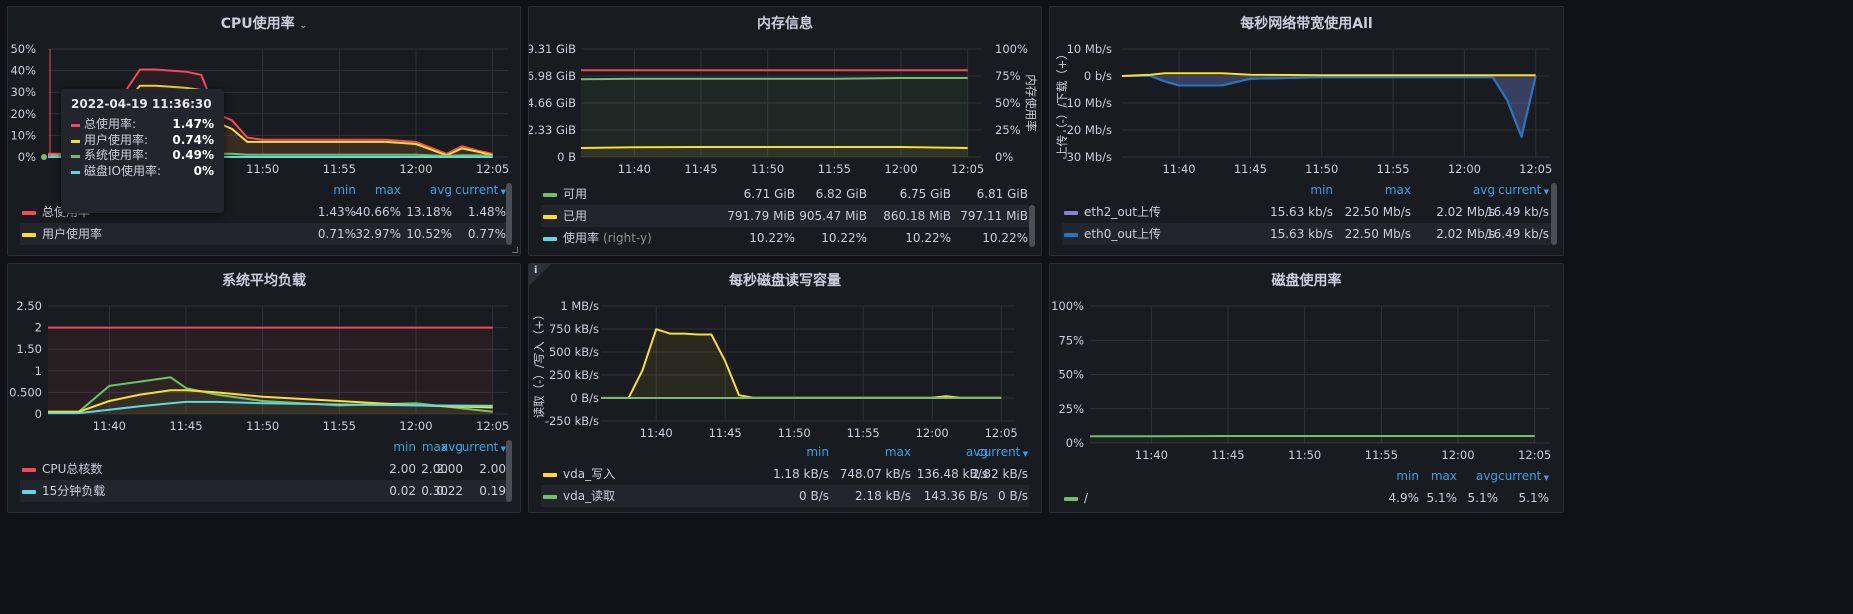  I want to click on legend-series-name: 可用, so click(575, 194).